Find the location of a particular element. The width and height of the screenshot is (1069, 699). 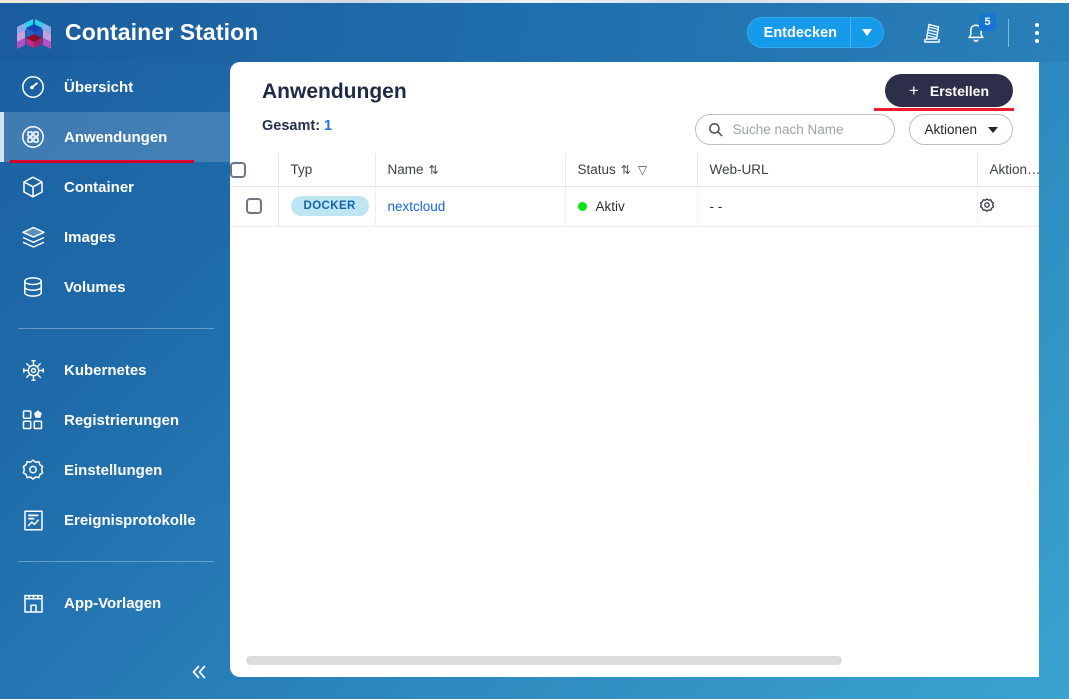

sidebar-item-app-vorlagen: App-Vorlagen is located at coordinates (115, 603).